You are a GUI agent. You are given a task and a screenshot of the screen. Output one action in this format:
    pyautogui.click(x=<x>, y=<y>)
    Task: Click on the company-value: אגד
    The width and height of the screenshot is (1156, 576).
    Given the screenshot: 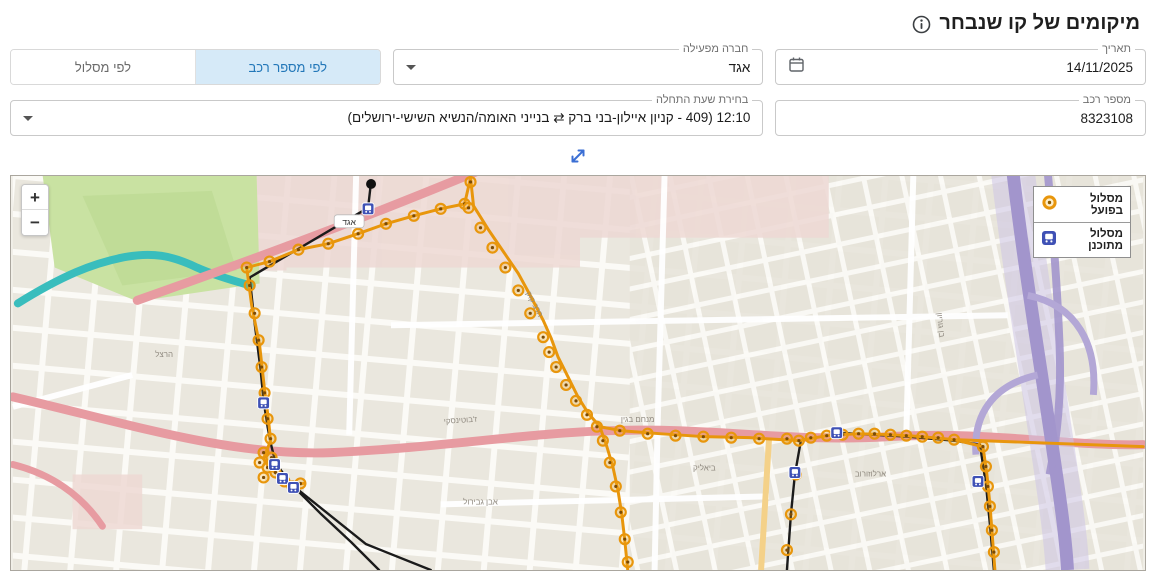 What is the action you would take?
    pyautogui.click(x=739, y=67)
    